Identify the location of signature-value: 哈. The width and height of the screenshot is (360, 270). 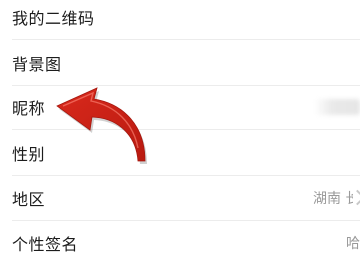
(353, 244).